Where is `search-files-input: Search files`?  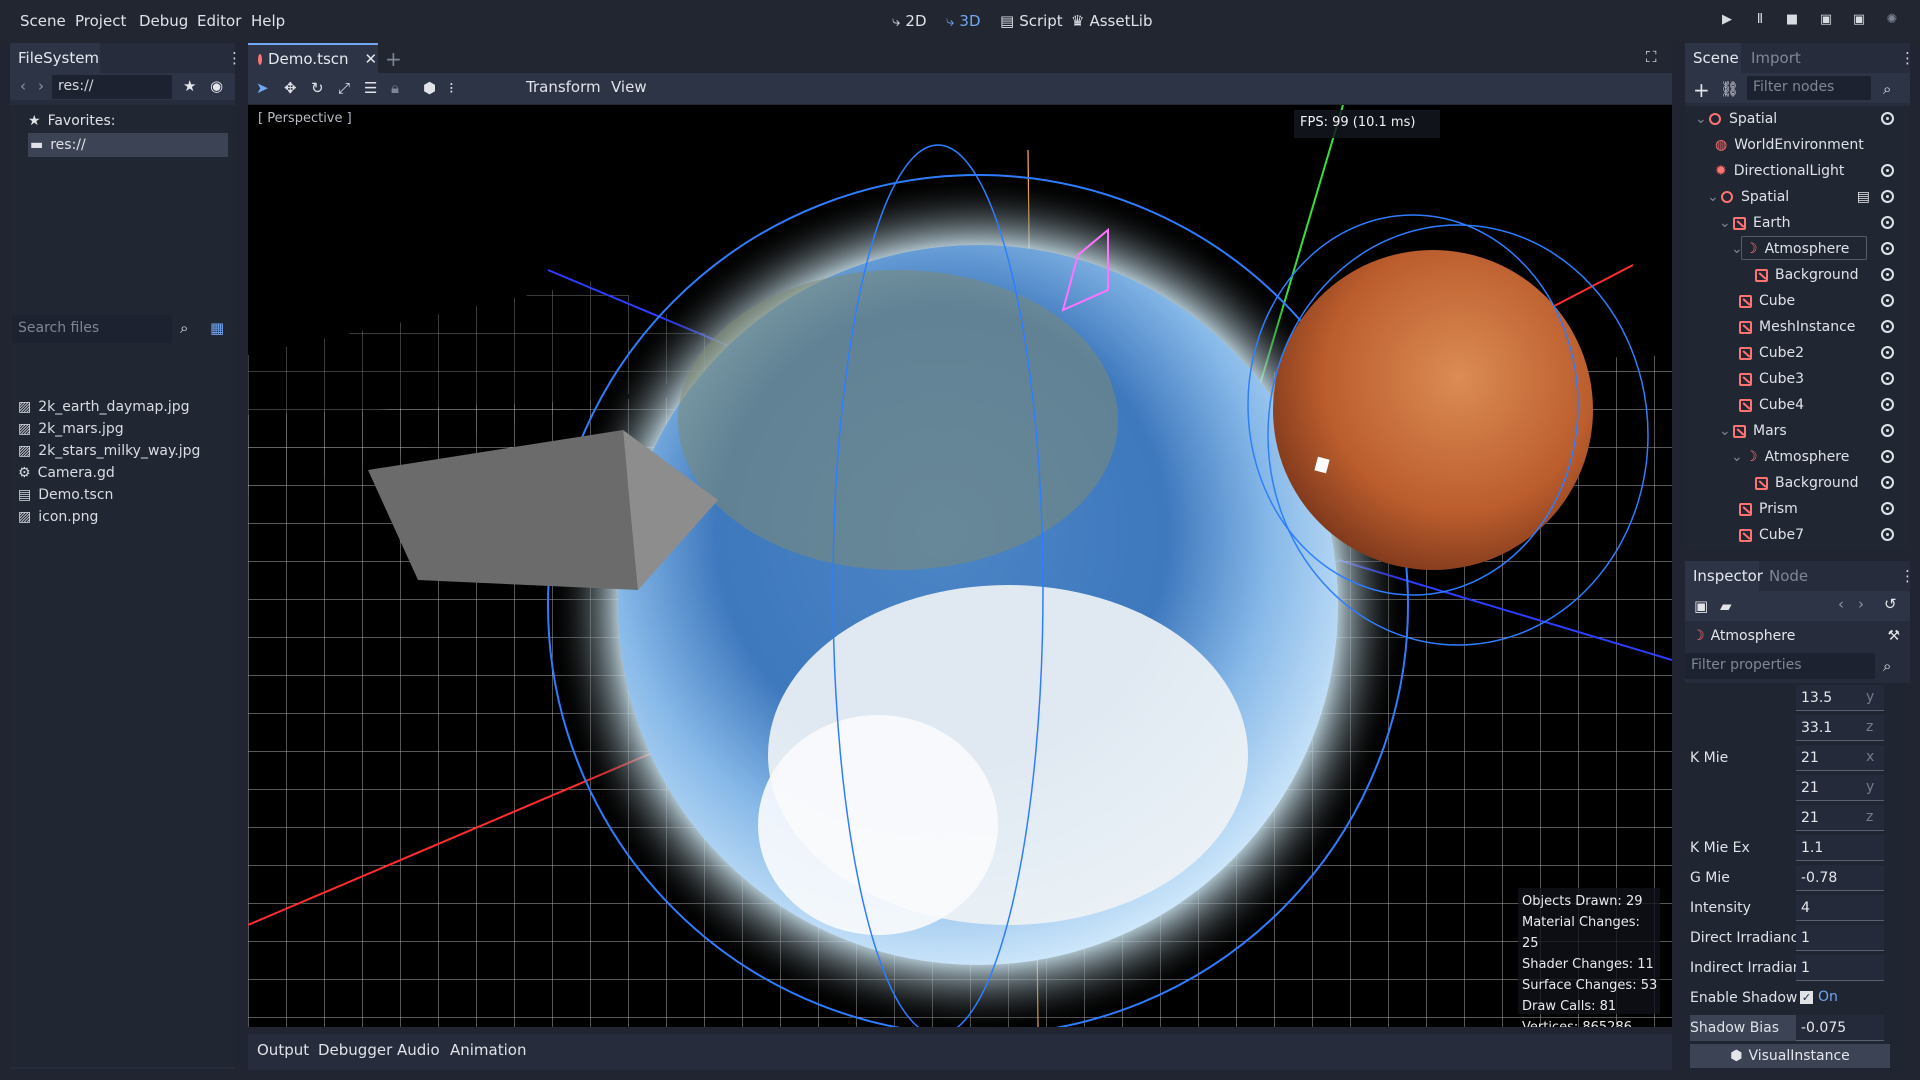
search-files-input: Search files is located at coordinates (92, 329).